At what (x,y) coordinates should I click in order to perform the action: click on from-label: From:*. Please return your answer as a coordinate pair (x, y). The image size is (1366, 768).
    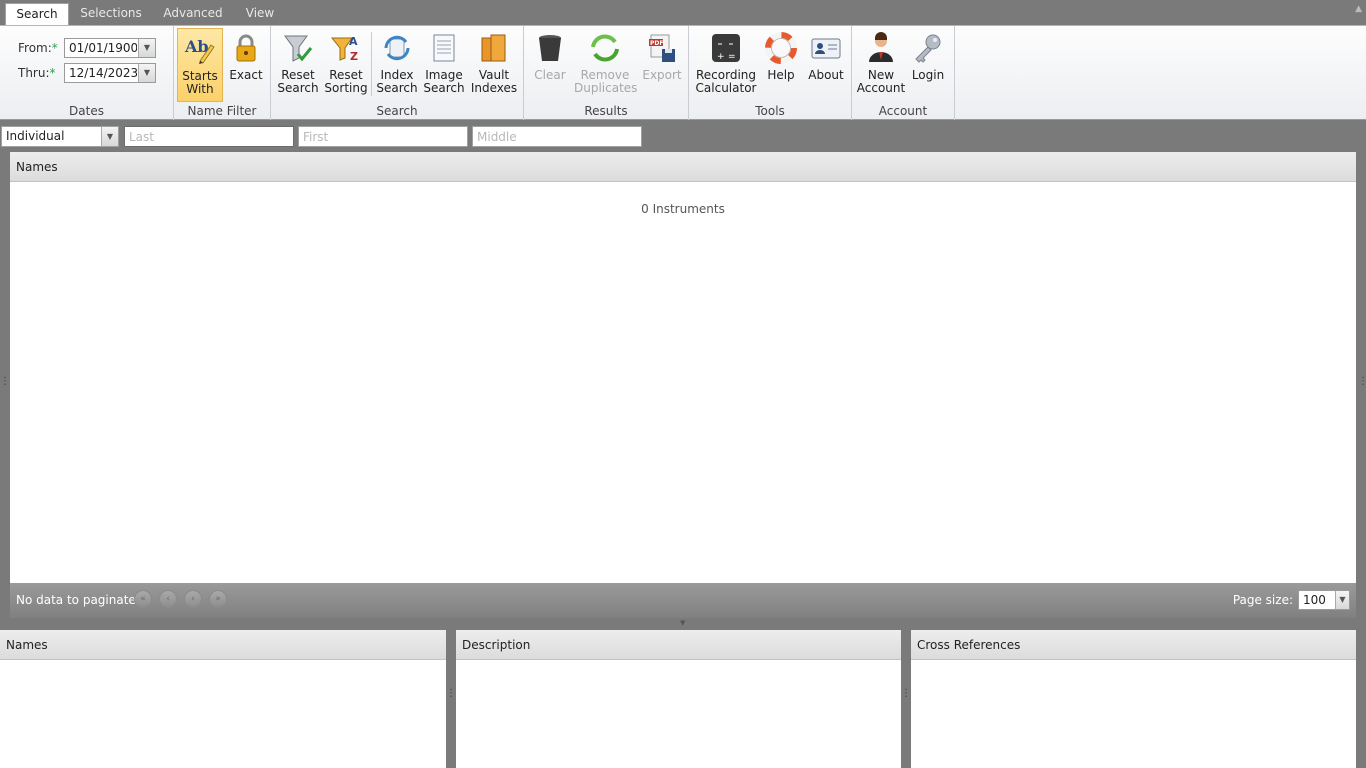
    Looking at the image, I should click on (38, 48).